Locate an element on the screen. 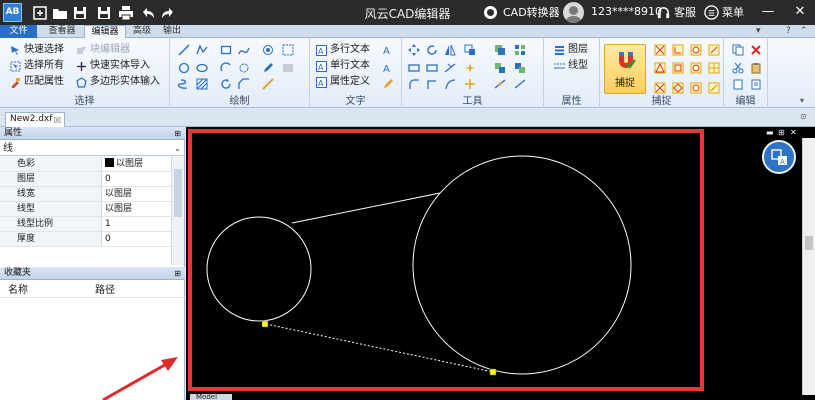 The height and width of the screenshot is (400, 815). large-circle is located at coordinates (522, 265).